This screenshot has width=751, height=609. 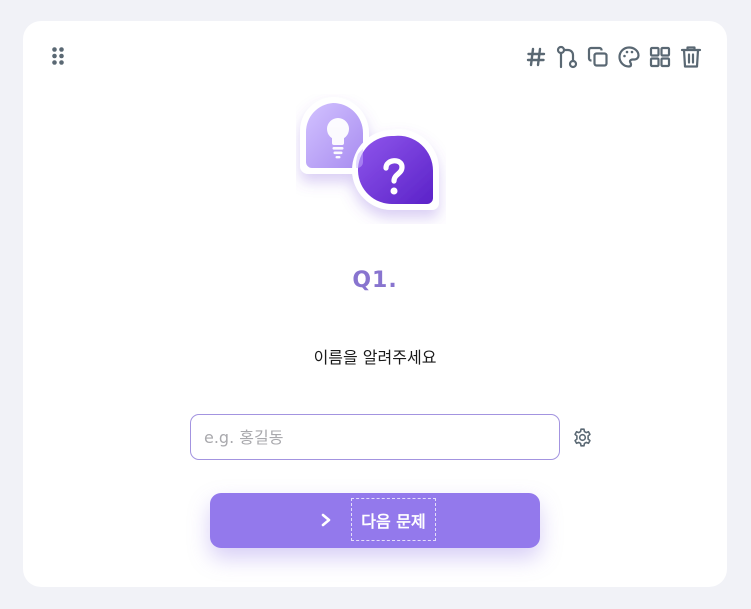 I want to click on drag-handle-icon, so click(x=58, y=56).